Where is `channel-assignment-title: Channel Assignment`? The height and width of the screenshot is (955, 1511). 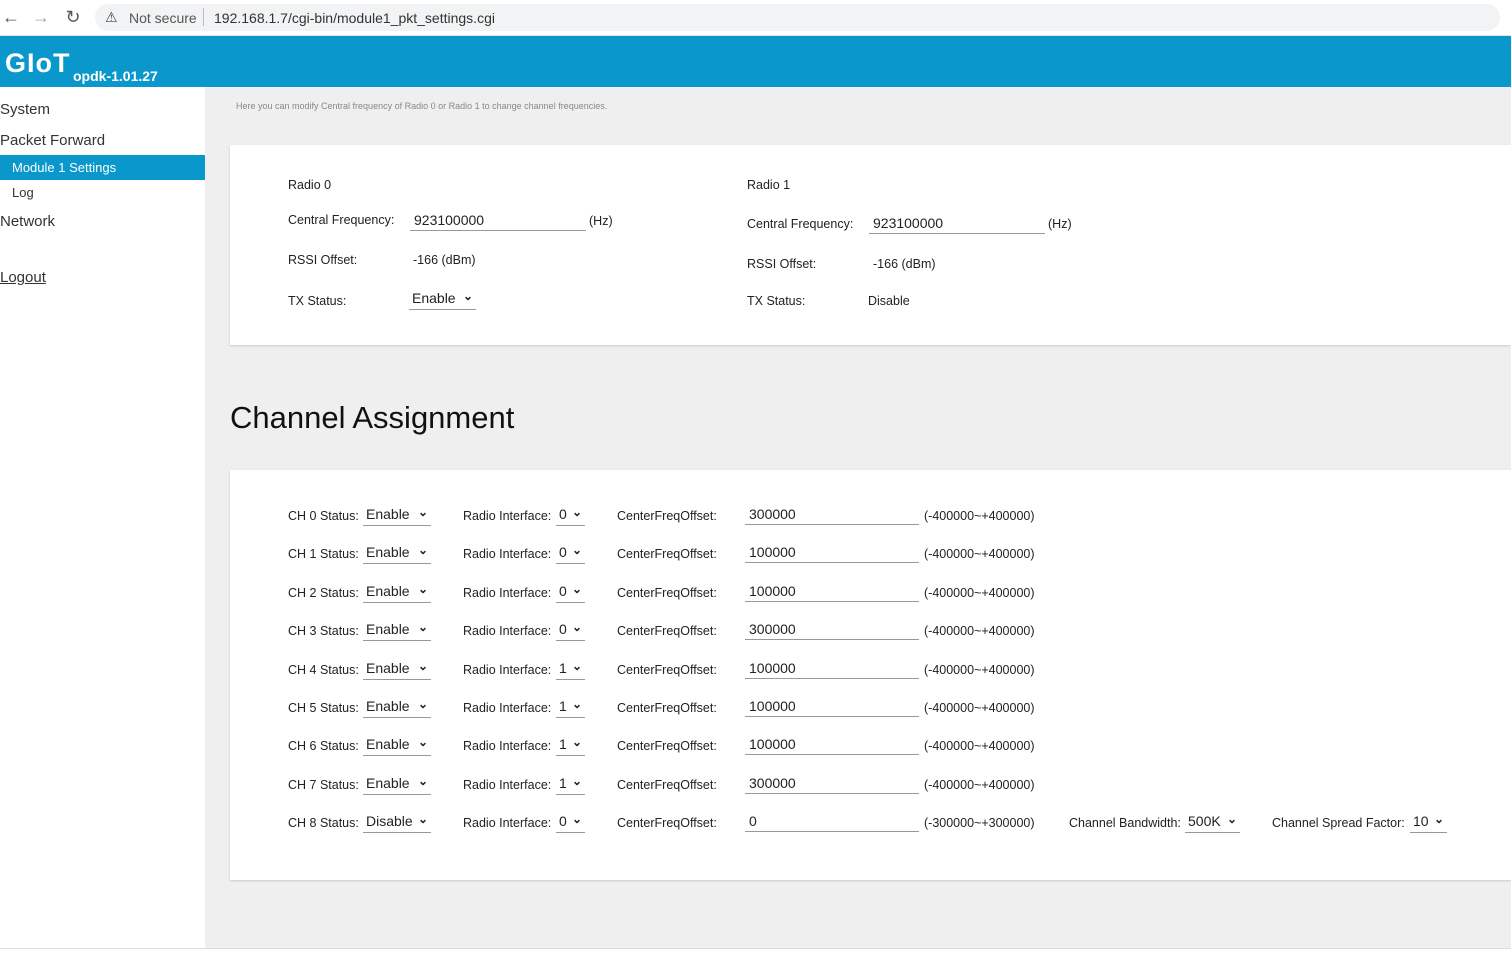 channel-assignment-title: Channel Assignment is located at coordinates (372, 417).